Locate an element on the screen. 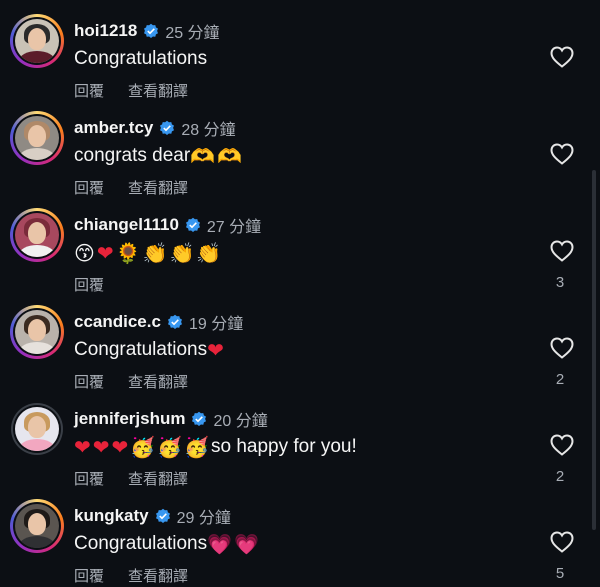 This screenshot has width=600, height=587. comment-header: amber.tcy 28 分鐘 is located at coordinates (155, 128).